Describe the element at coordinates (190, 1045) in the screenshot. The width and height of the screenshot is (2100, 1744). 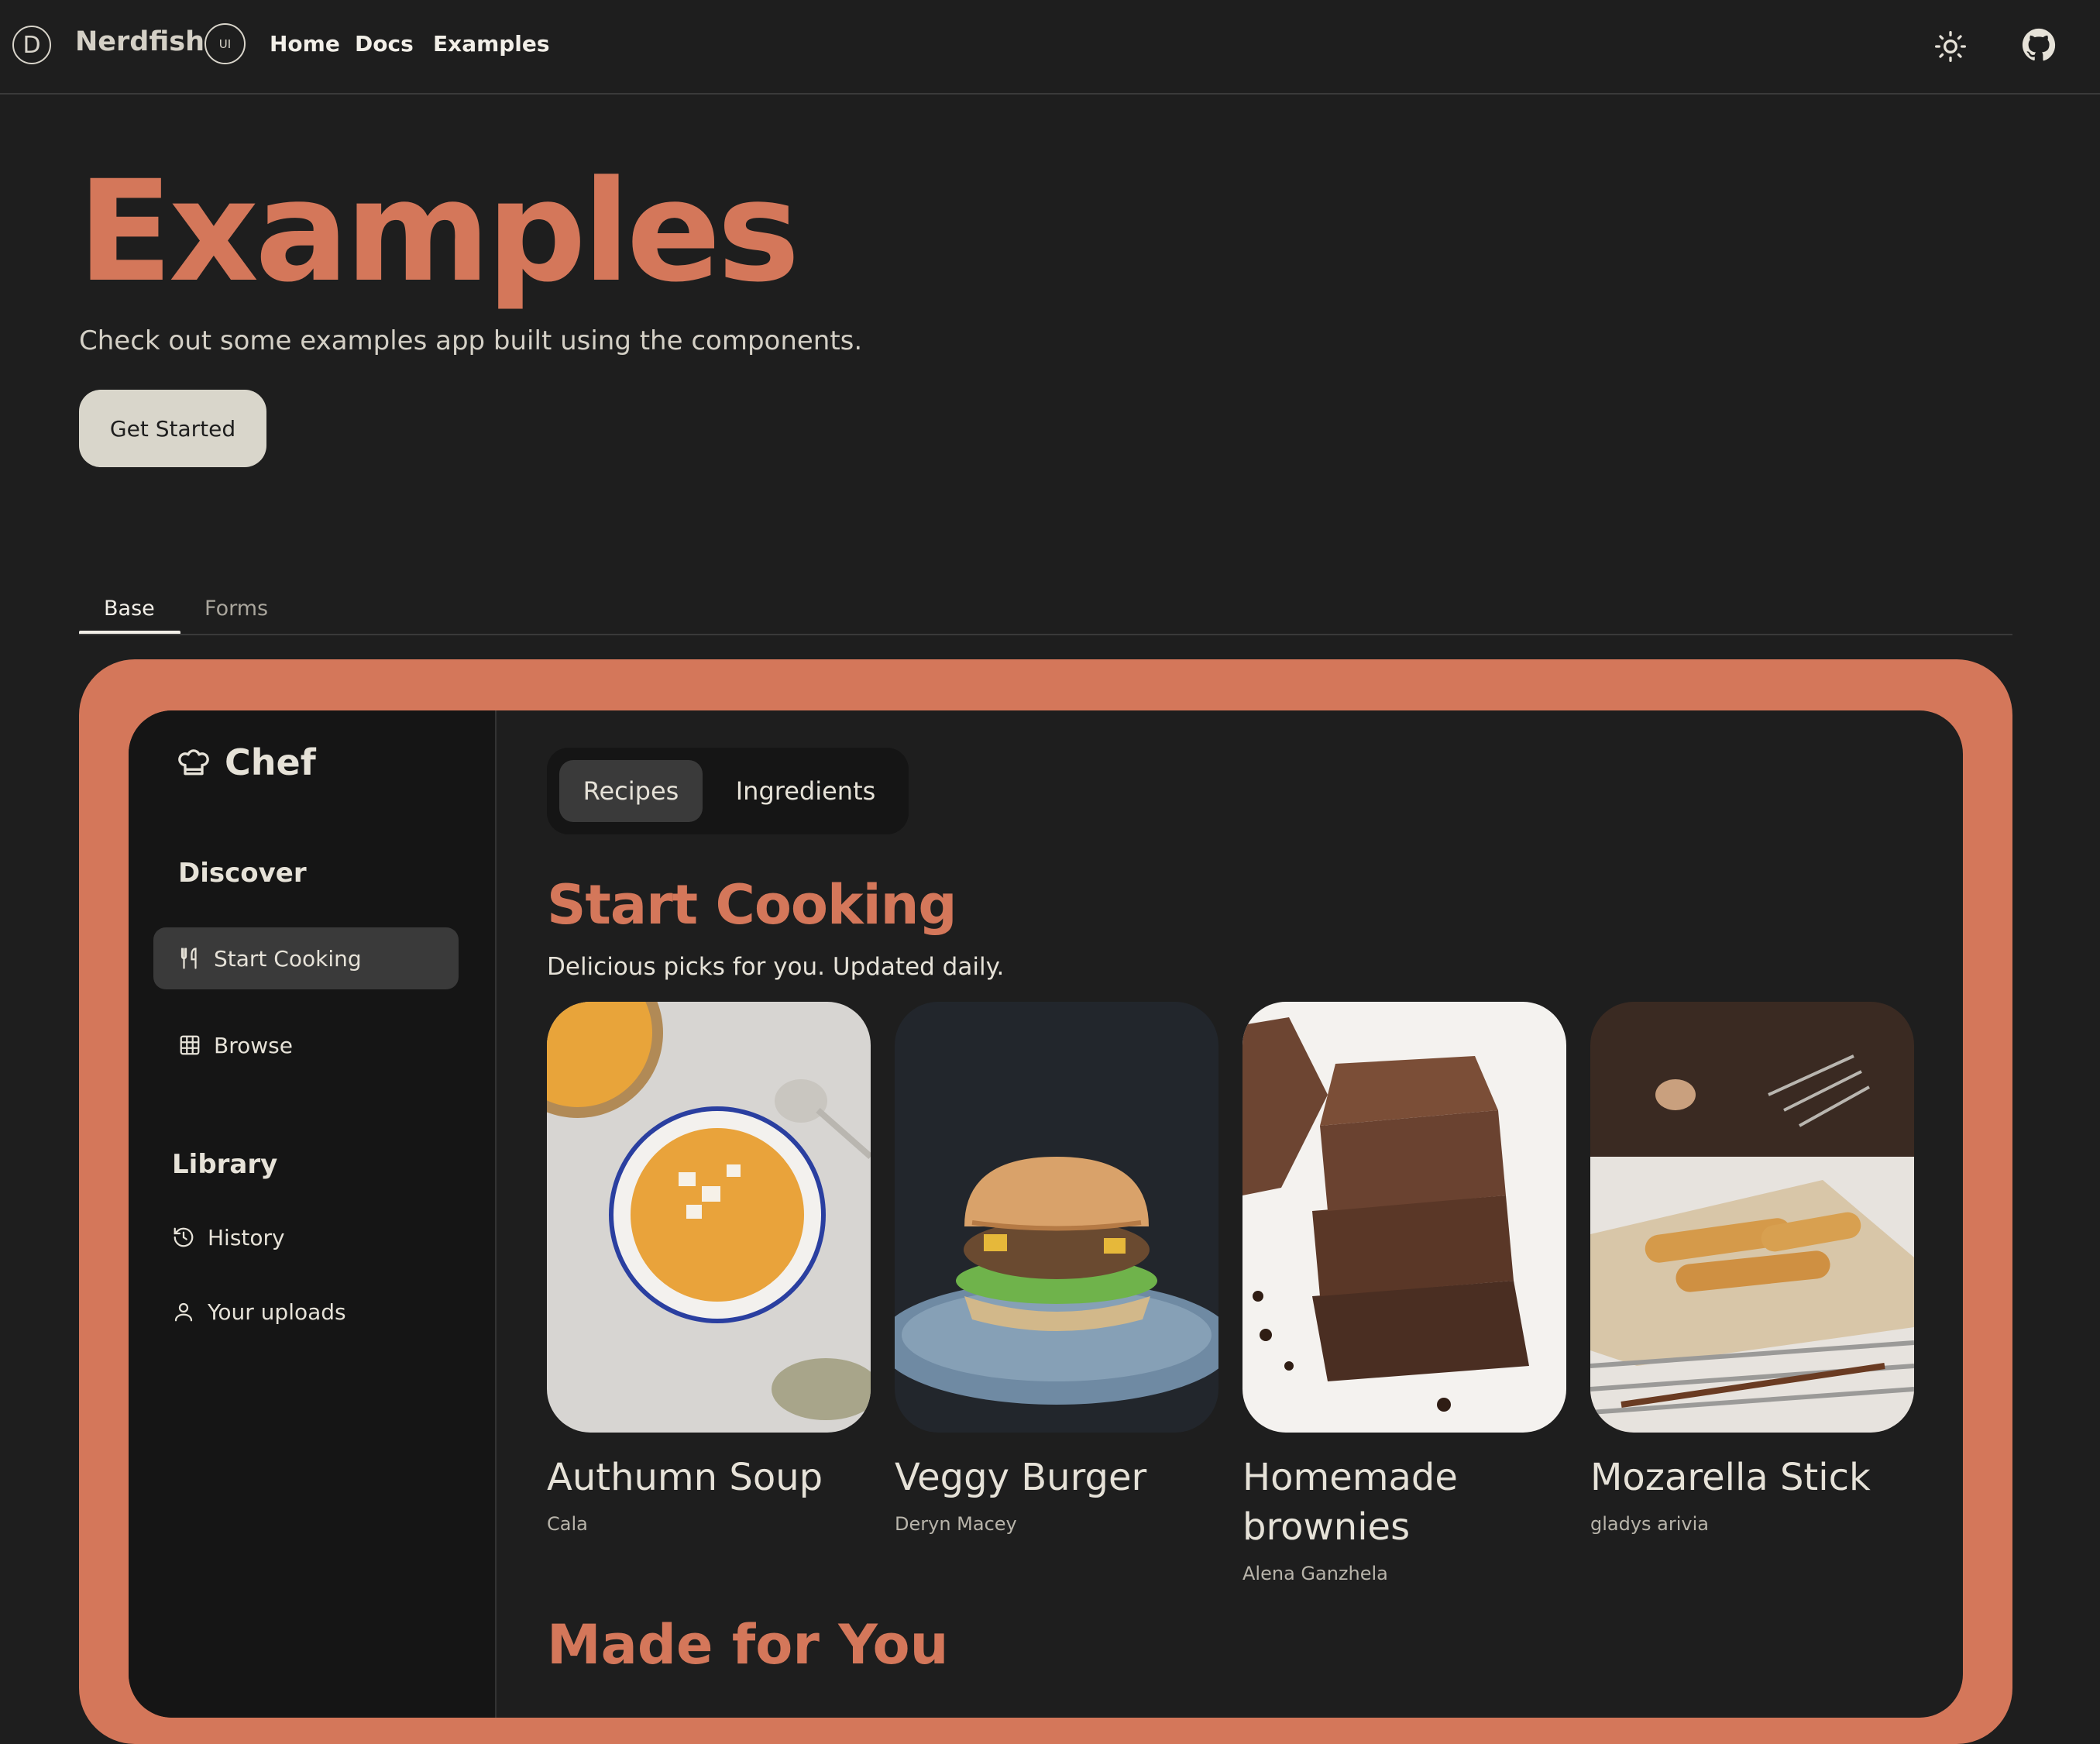
I see `grid-icon` at that location.